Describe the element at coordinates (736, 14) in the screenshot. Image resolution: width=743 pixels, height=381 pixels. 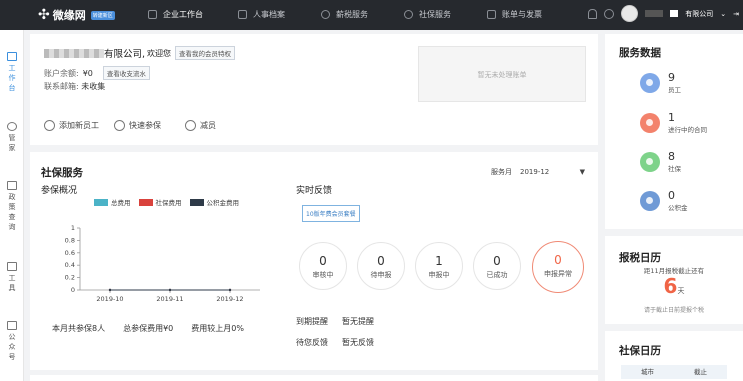
I see `exit-icon: ⇥` at that location.